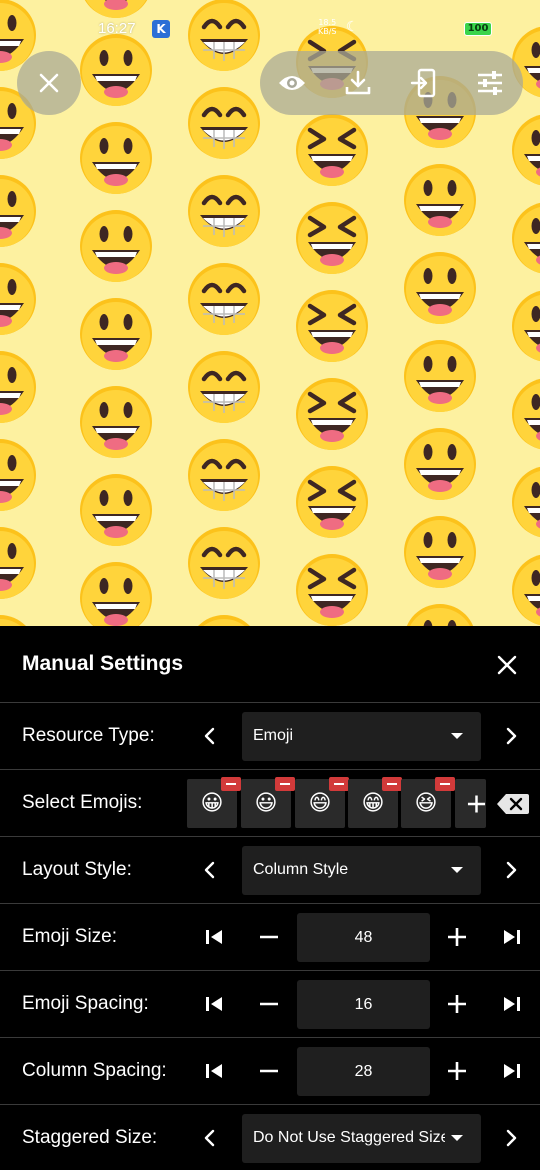 The width and height of the screenshot is (540, 1170). I want to click on backspace-icon, so click(513, 804).